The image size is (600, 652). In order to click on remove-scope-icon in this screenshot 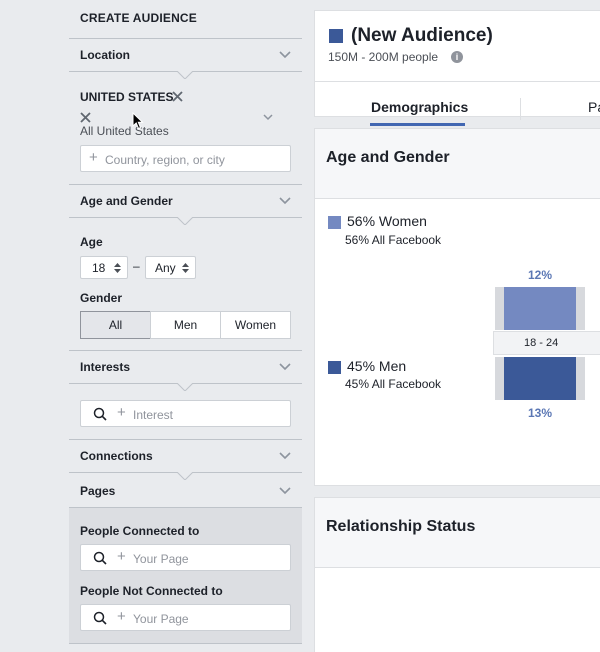, I will do `click(85, 117)`.